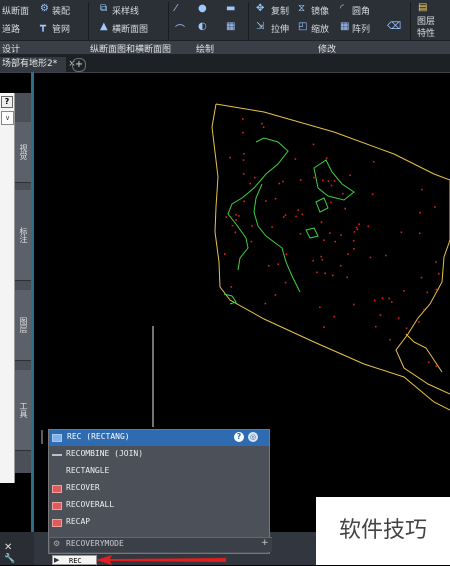 This screenshot has height=566, width=450. What do you see at coordinates (280, 28) in the screenshot?
I see `stretch-button: 拉伸` at bounding box center [280, 28].